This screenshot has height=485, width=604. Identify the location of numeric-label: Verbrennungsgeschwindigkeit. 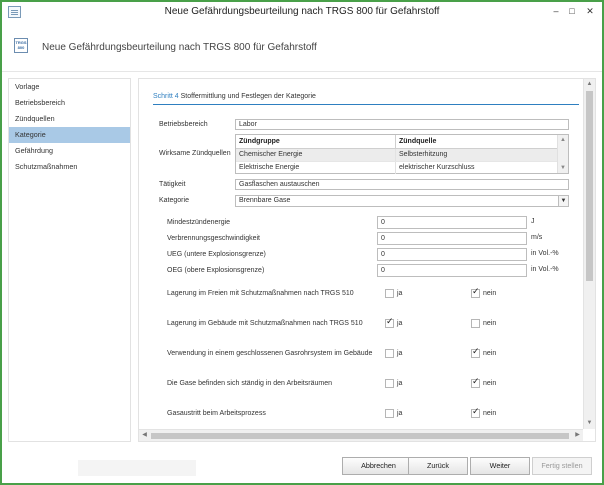
(214, 238).